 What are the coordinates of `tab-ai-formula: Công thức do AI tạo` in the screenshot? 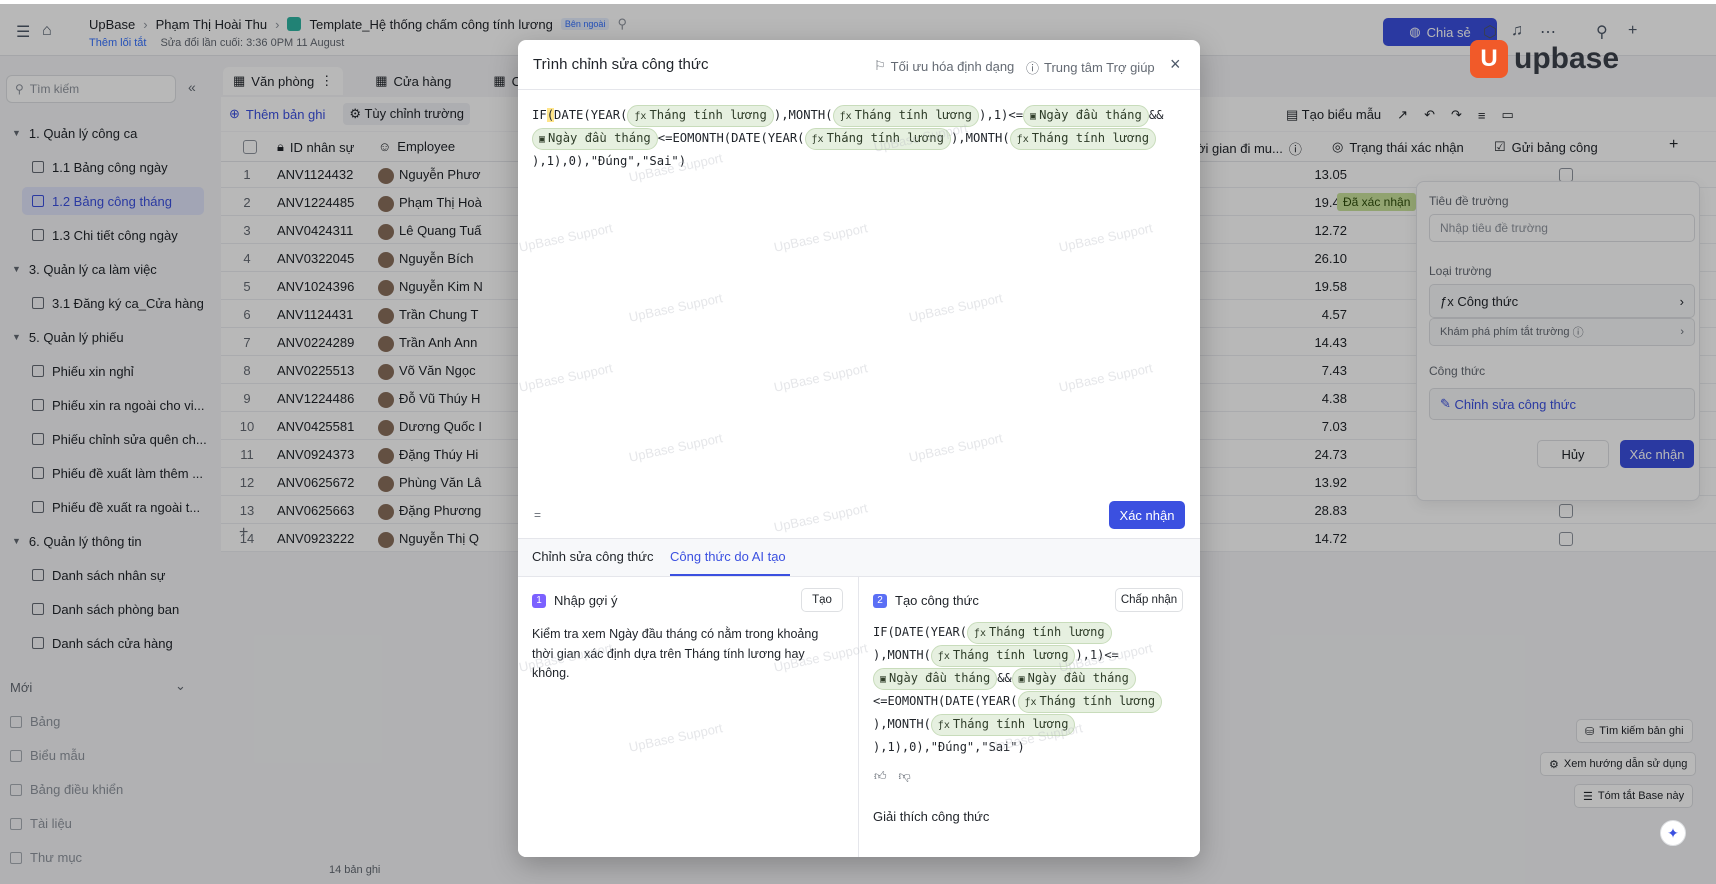 It's located at (728, 556).